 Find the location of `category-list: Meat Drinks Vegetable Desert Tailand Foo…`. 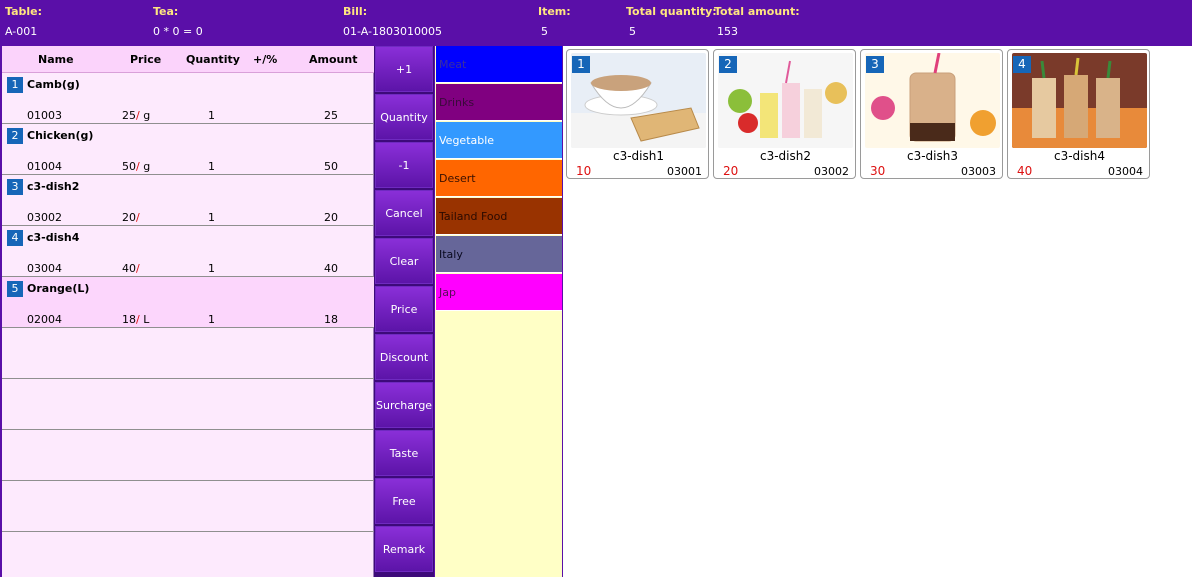

category-list: Meat Drinks Vegetable Desert Tailand Foo… is located at coordinates (498, 311).